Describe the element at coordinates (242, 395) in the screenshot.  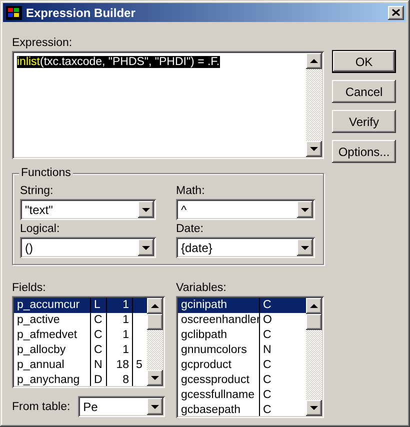
I see `list-row: gcessfullname C` at that location.